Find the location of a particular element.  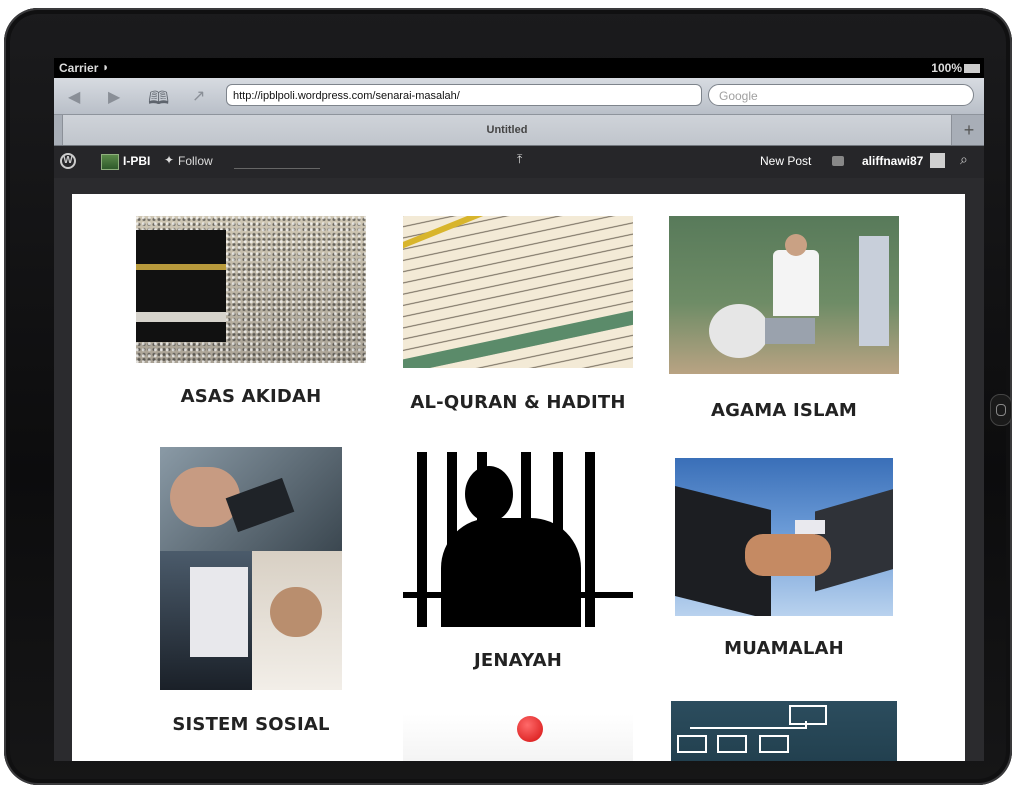

battery-percent: 100% is located at coordinates (946, 68).